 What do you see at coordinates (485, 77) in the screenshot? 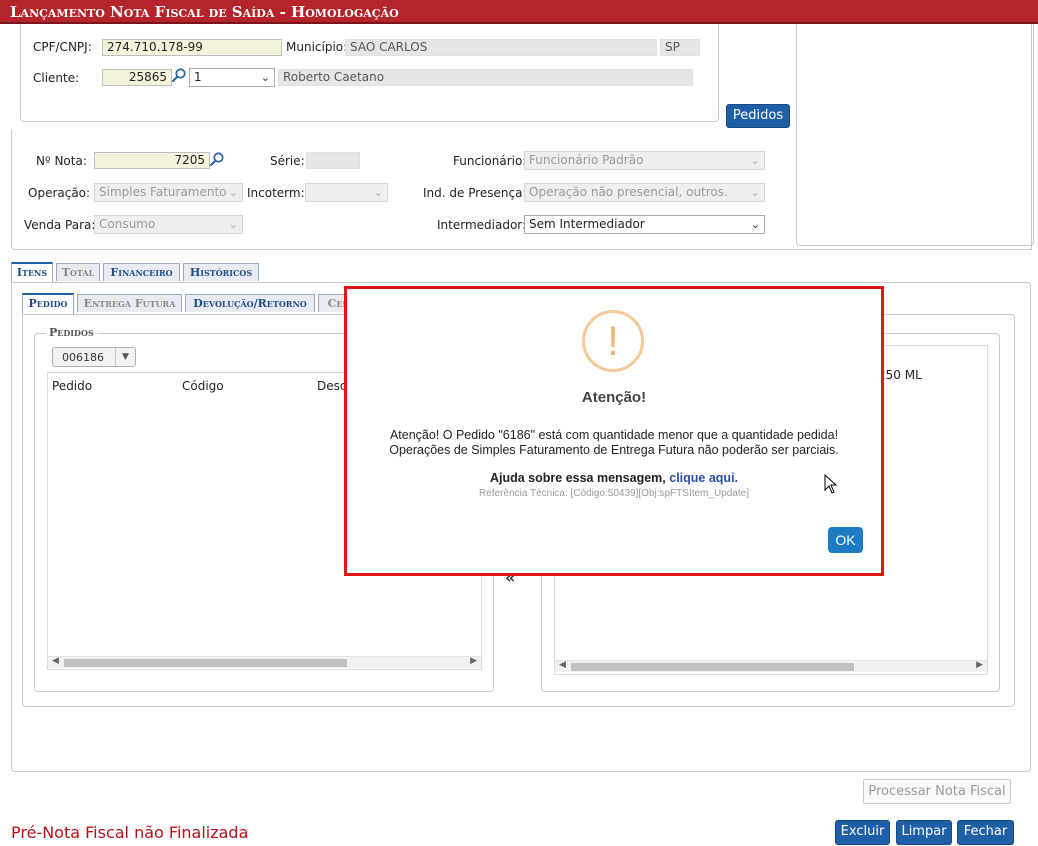
I see `cliente-name-field: Roberto Caetano` at bounding box center [485, 77].